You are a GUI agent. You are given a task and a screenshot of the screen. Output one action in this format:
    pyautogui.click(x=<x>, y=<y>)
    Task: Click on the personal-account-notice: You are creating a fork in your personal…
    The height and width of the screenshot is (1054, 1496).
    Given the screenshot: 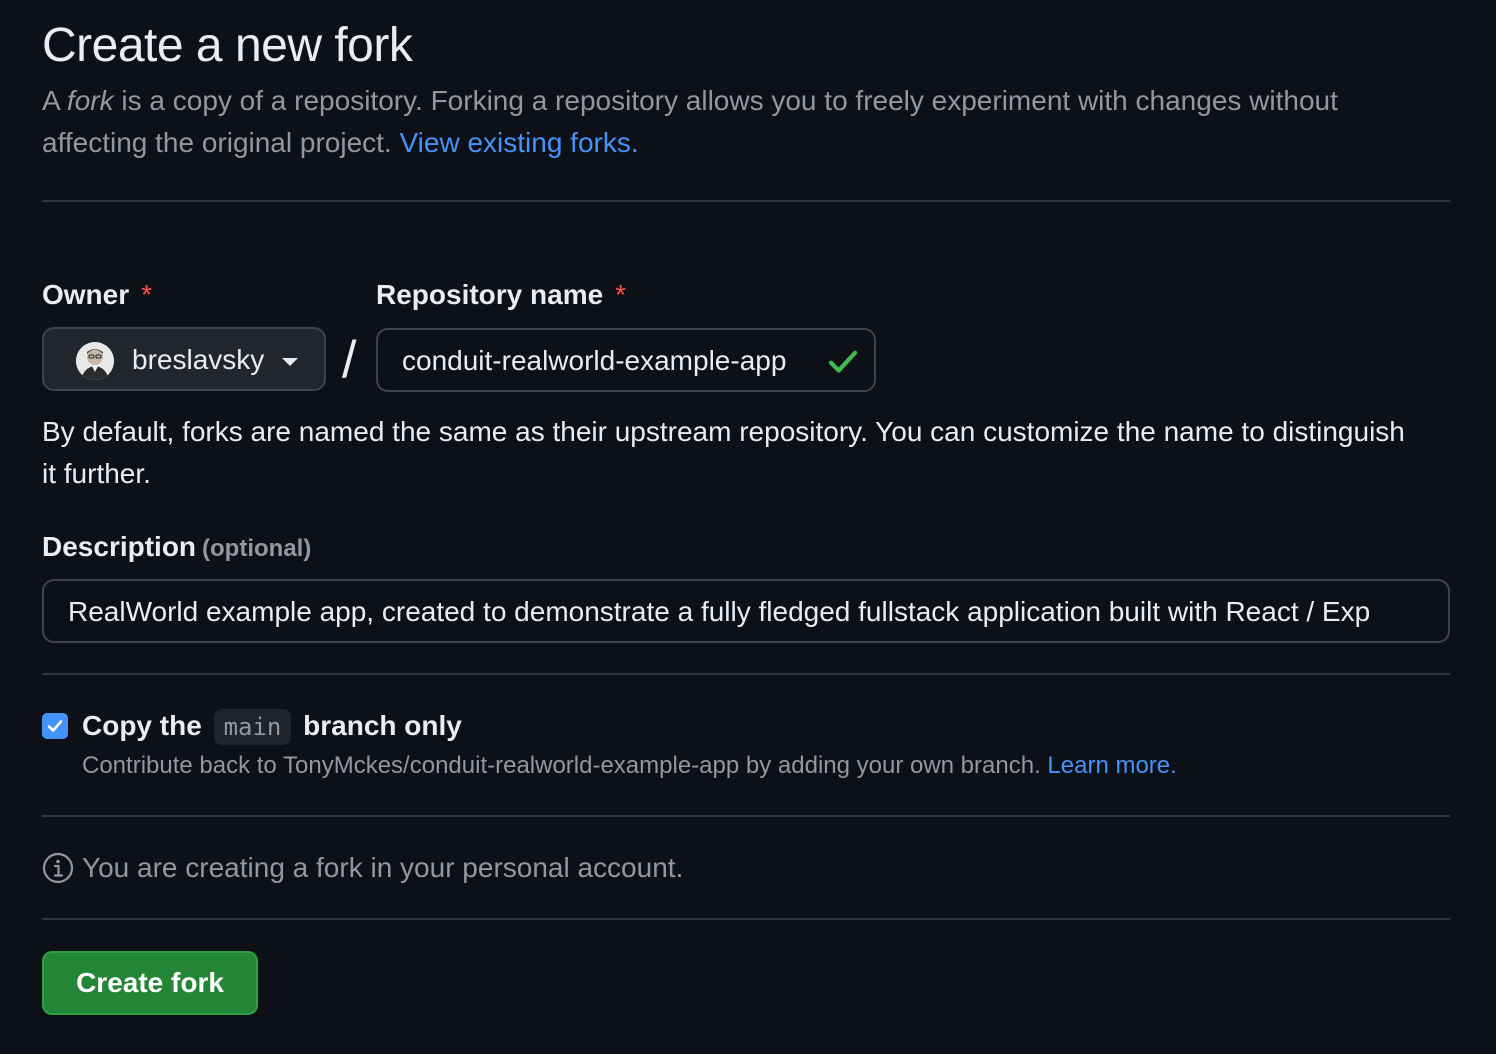 What is the action you would take?
    pyautogui.click(x=362, y=868)
    